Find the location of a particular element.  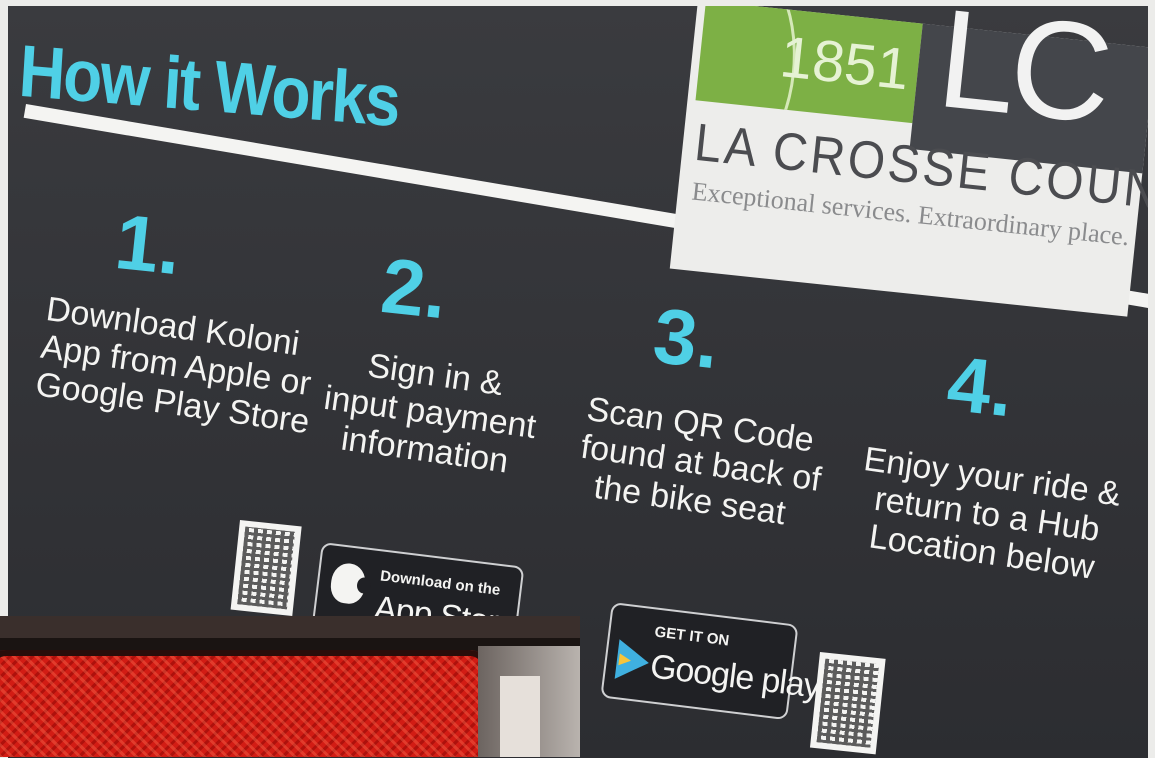

bike-reflector-photo is located at coordinates (290, 686).